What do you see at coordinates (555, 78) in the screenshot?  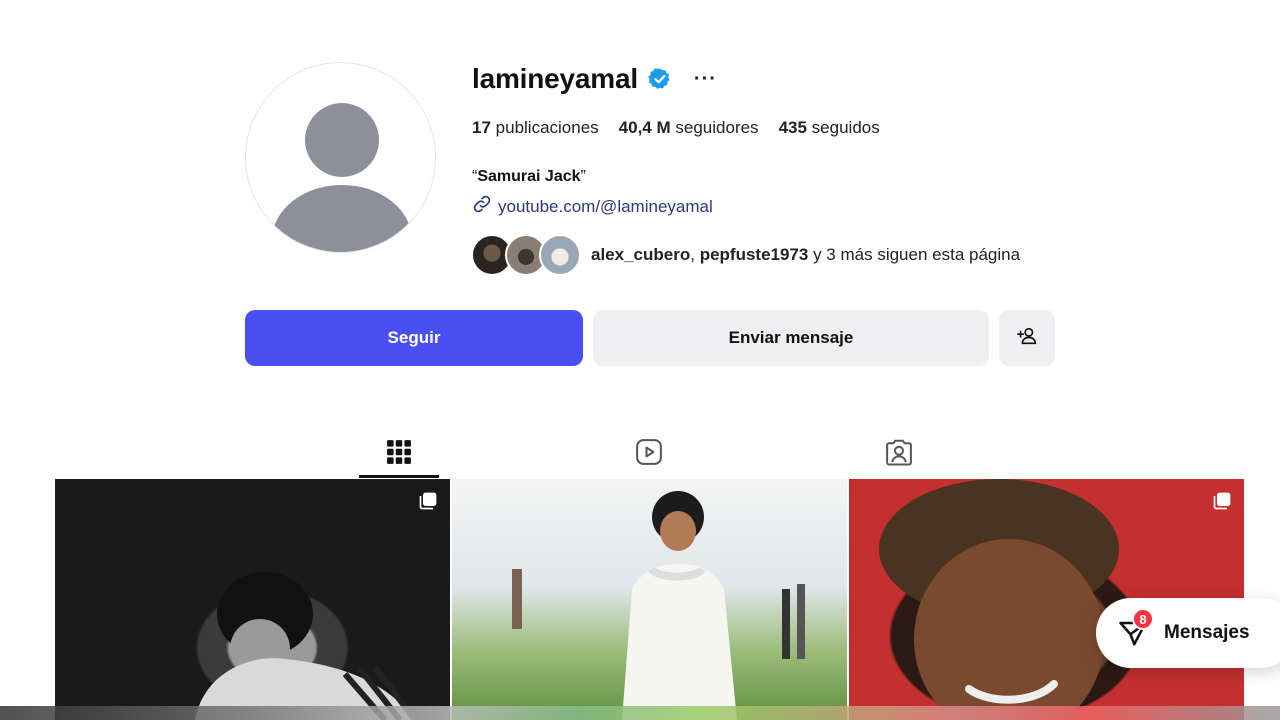 I see `username: lamineyamal` at bounding box center [555, 78].